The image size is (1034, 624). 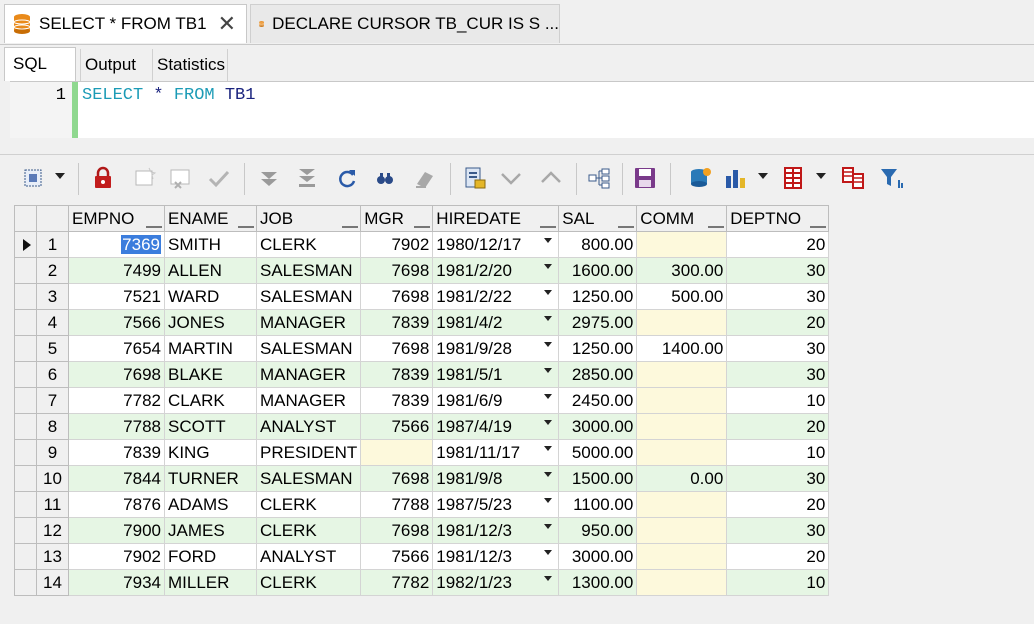 What do you see at coordinates (522, 110) in the screenshot?
I see `sql-editor: 1 SELECT * FROM TB1` at bounding box center [522, 110].